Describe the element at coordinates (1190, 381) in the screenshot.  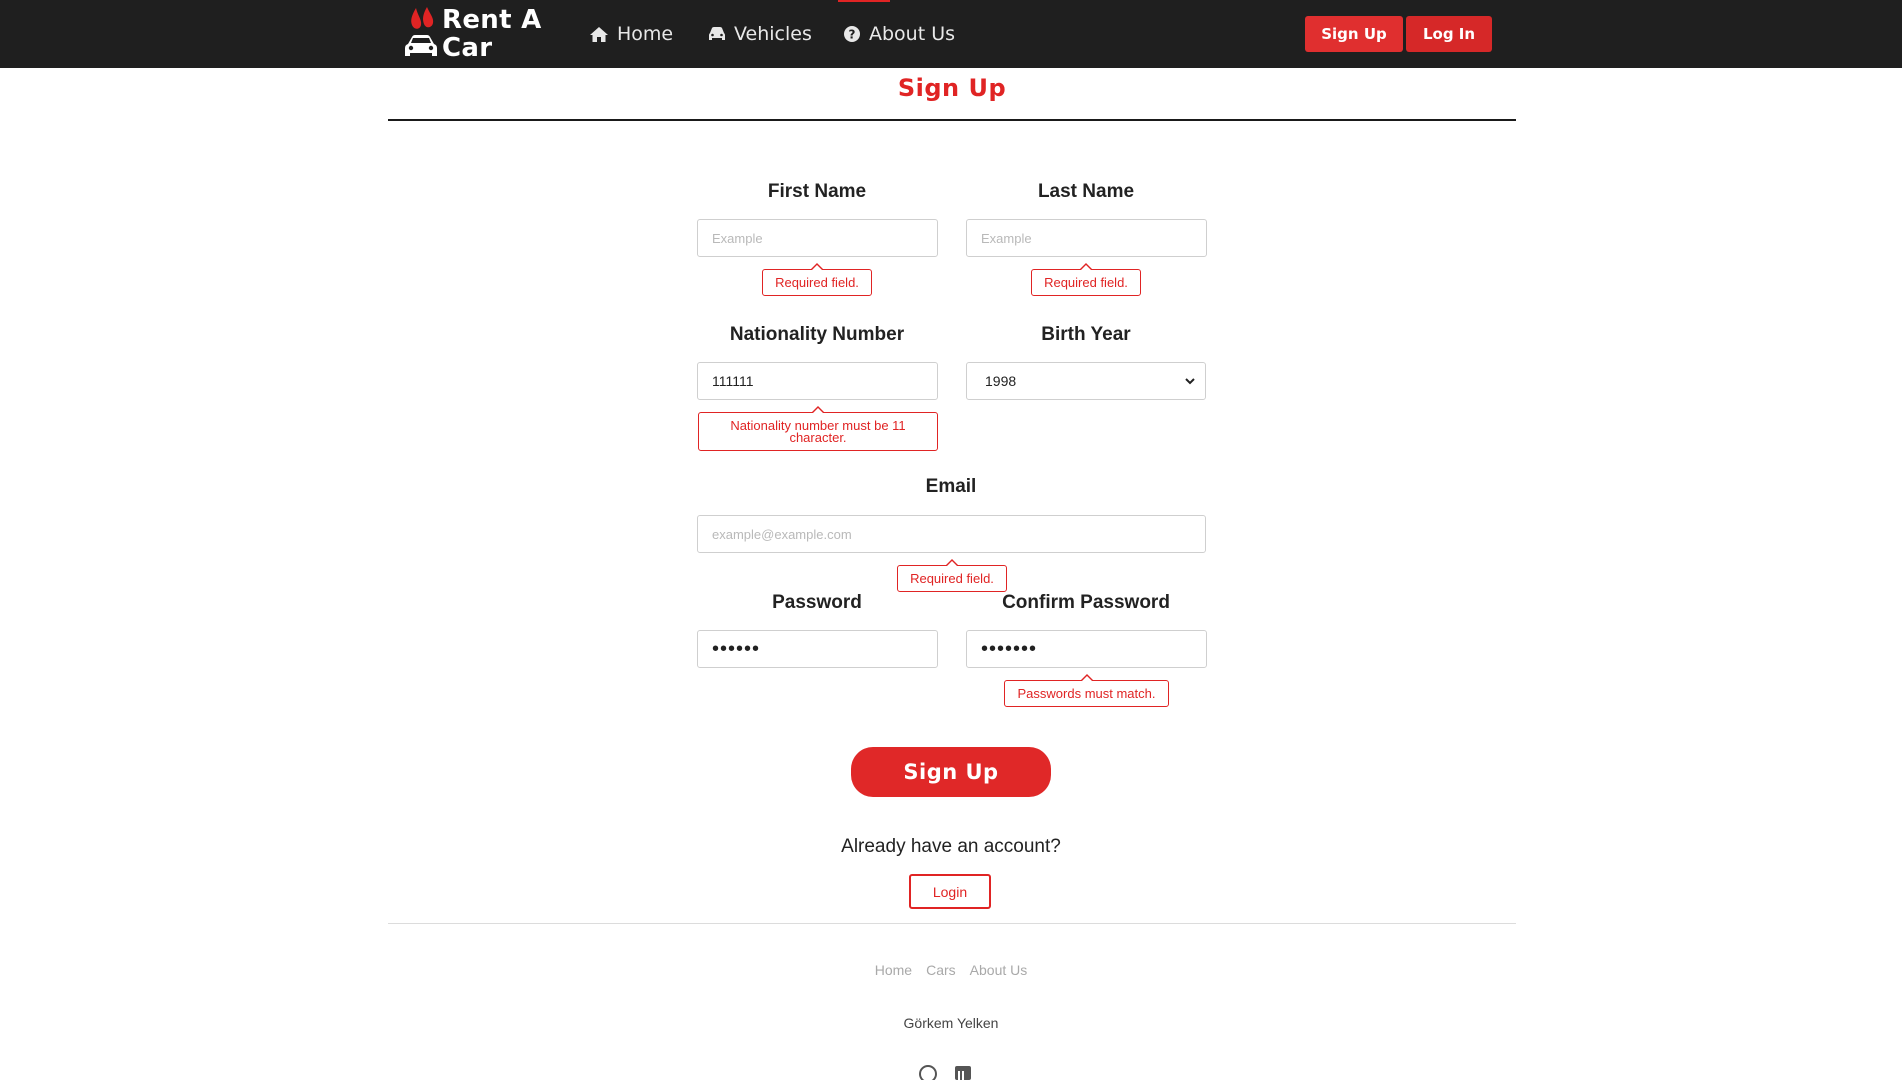
I see `chevron-down-icon` at that location.